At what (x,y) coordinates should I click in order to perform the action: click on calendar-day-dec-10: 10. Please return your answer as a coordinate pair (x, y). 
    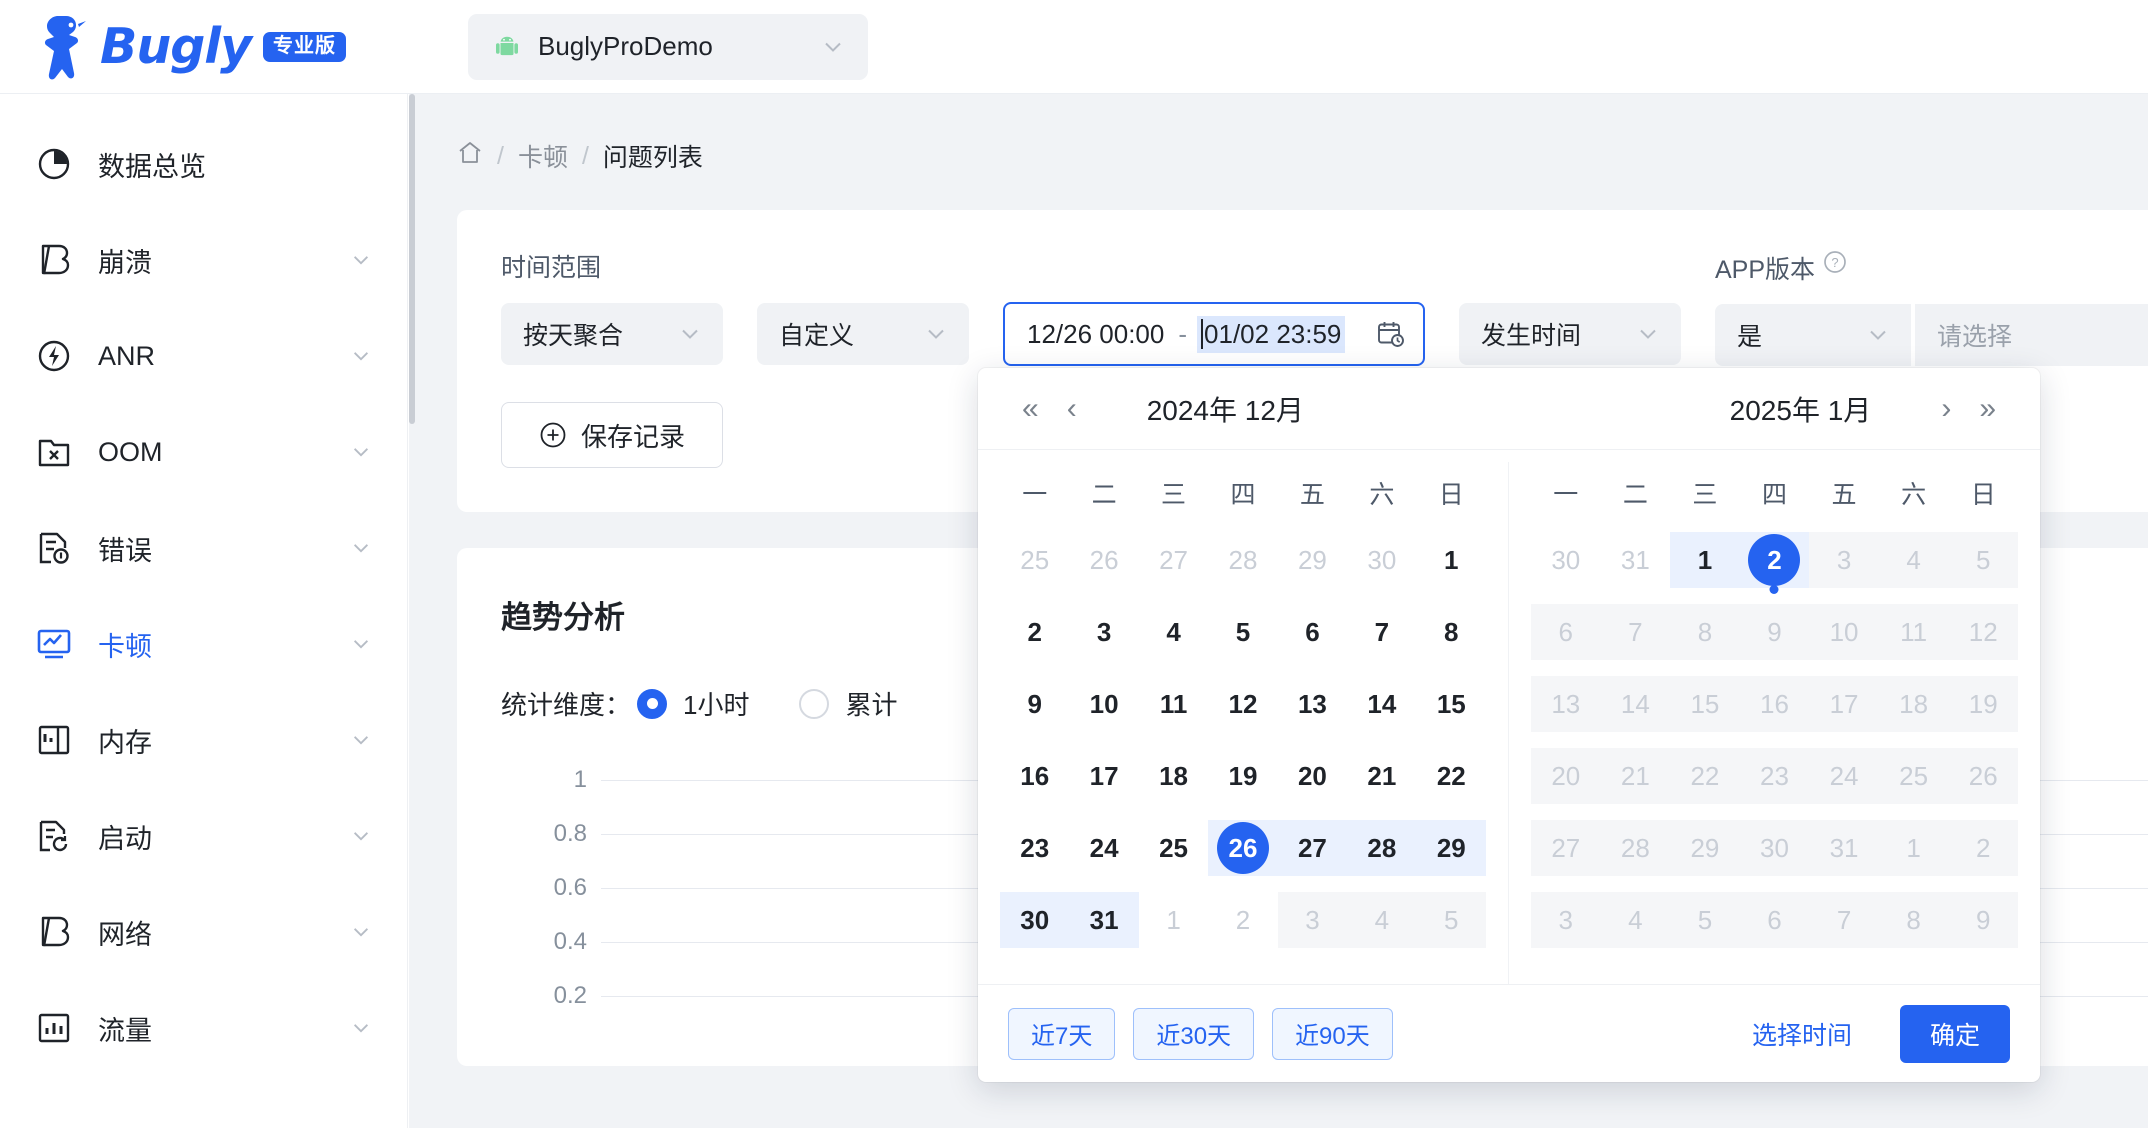
    Looking at the image, I should click on (1103, 704).